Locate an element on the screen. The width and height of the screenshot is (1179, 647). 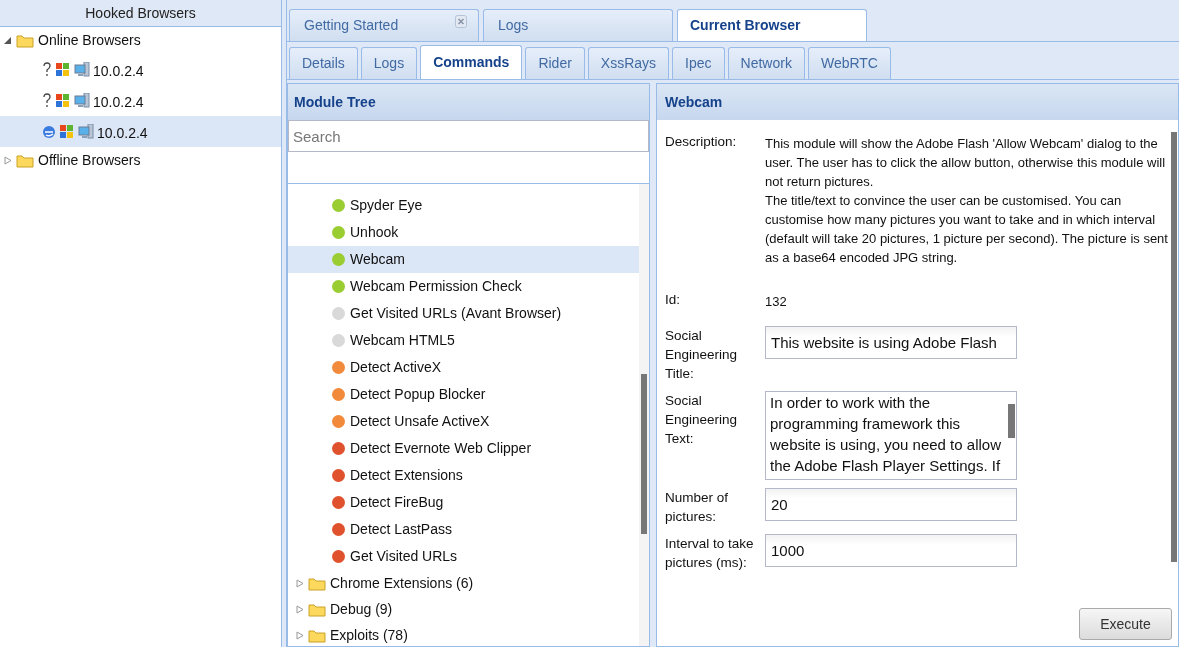
module-item: Detect Unsafe ActiveX is located at coordinates (463, 421).